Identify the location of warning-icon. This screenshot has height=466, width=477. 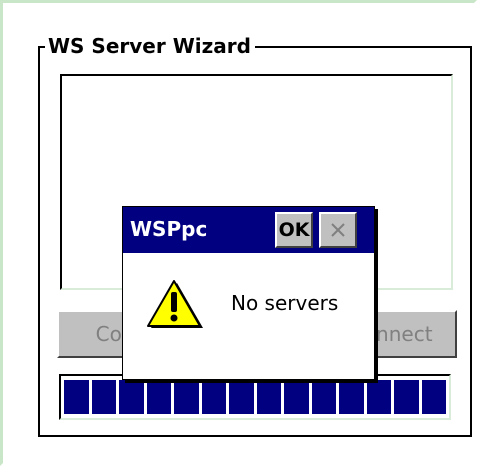
(175, 304).